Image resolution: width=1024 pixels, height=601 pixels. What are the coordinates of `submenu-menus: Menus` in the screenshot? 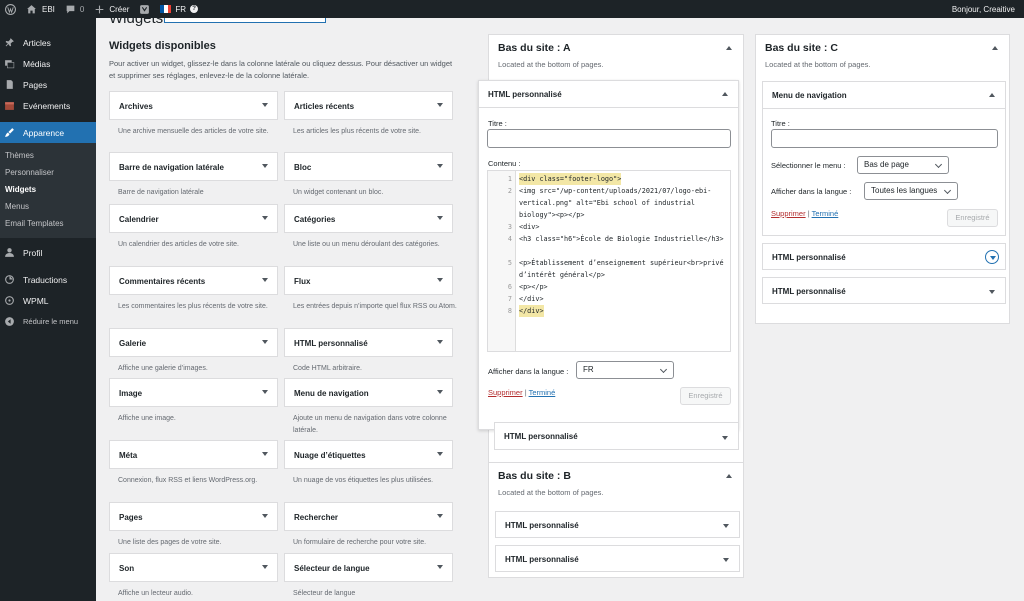 It's located at (48, 206).